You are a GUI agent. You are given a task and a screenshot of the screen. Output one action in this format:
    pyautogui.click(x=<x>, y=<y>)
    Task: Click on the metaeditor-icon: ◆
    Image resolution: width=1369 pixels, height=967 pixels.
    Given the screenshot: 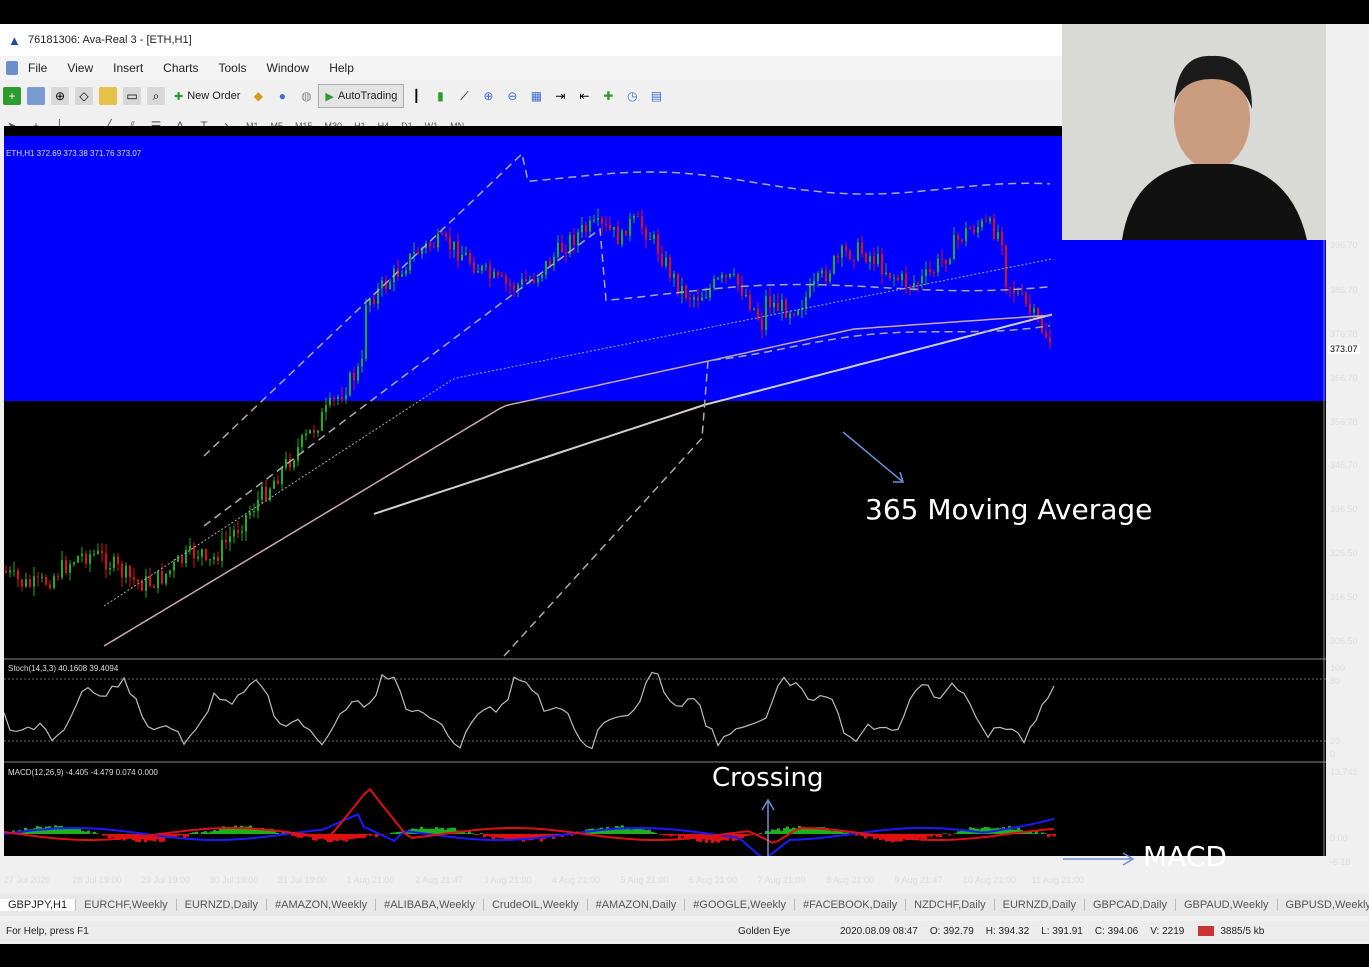 What is the action you would take?
    pyautogui.click(x=258, y=96)
    